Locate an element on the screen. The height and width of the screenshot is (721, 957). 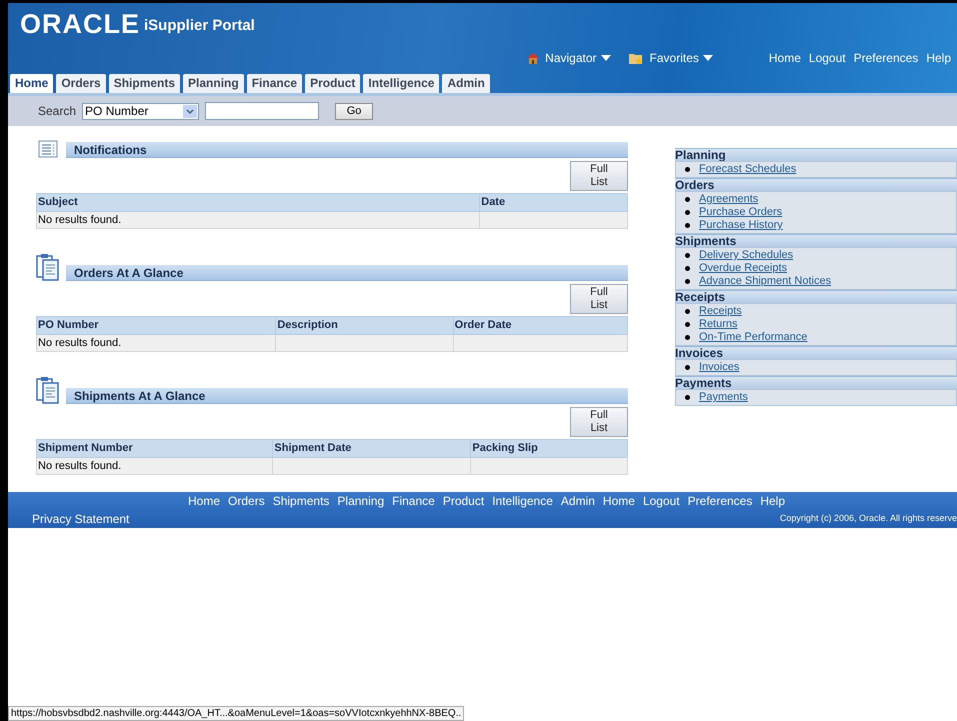
group-header: Planning is located at coordinates (816, 154).